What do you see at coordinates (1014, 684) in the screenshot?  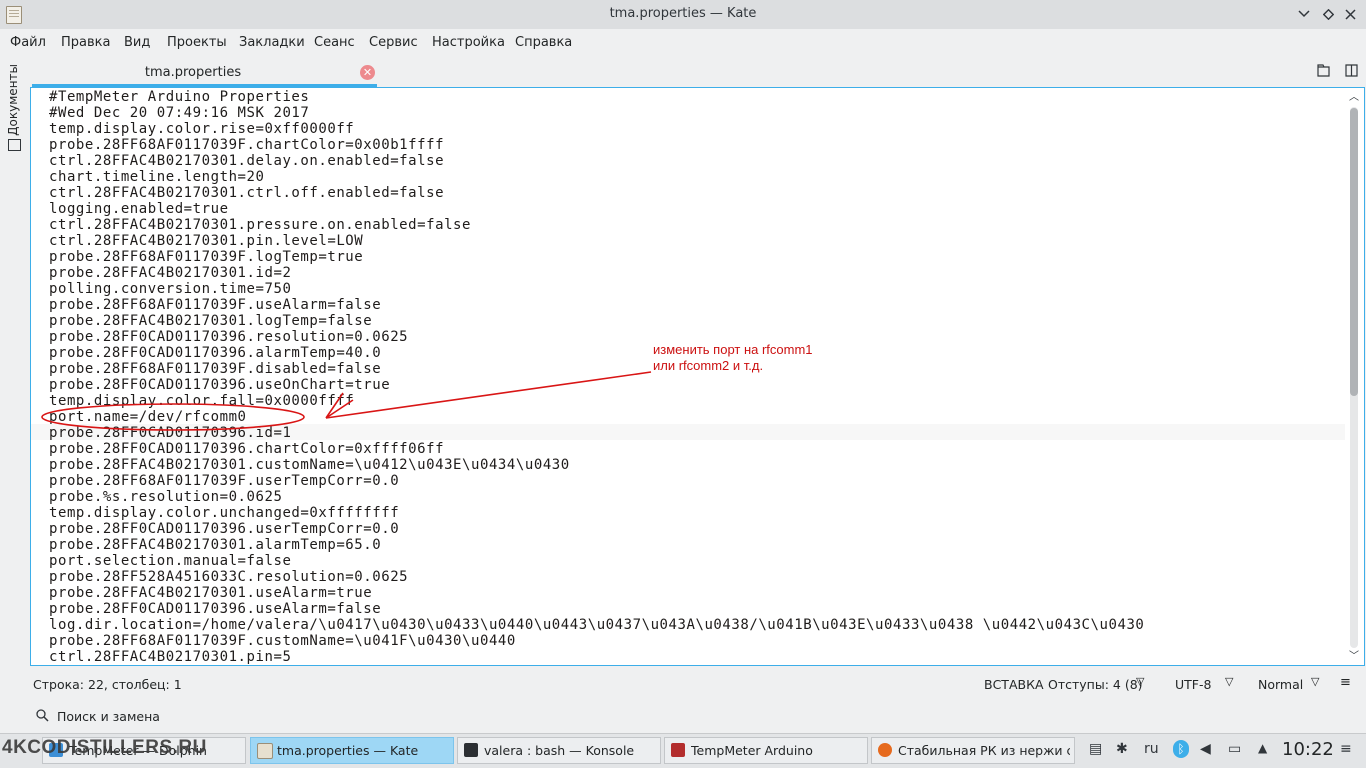 I see `input-mode: ВСТАВКА` at bounding box center [1014, 684].